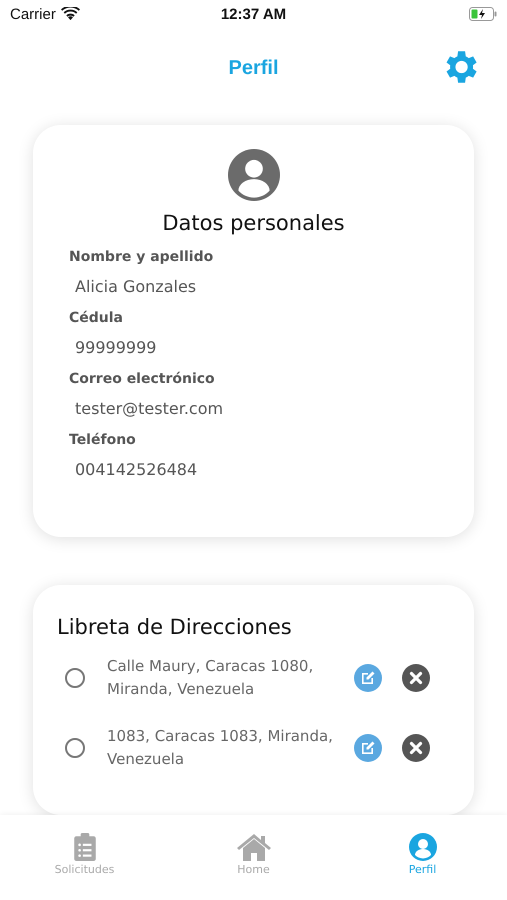 The height and width of the screenshot is (900, 507). I want to click on field-value: tester@tester.com, so click(149, 408).